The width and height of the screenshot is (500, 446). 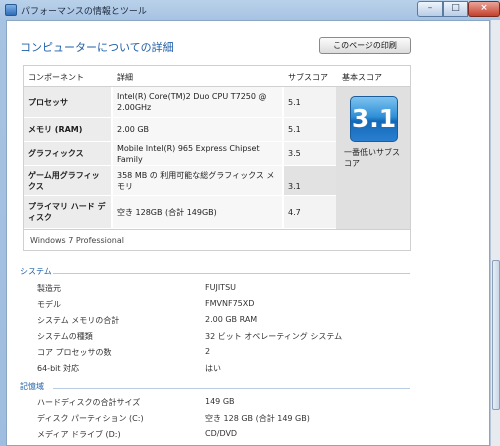 I want to click on print-page-button: このページの印刷, so click(x=365, y=45).